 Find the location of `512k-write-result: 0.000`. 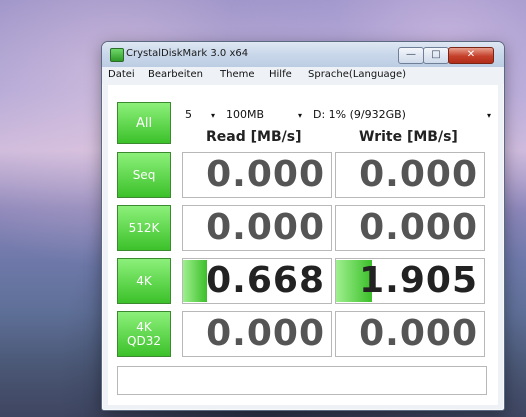

512k-write-result: 0.000 is located at coordinates (410, 228).